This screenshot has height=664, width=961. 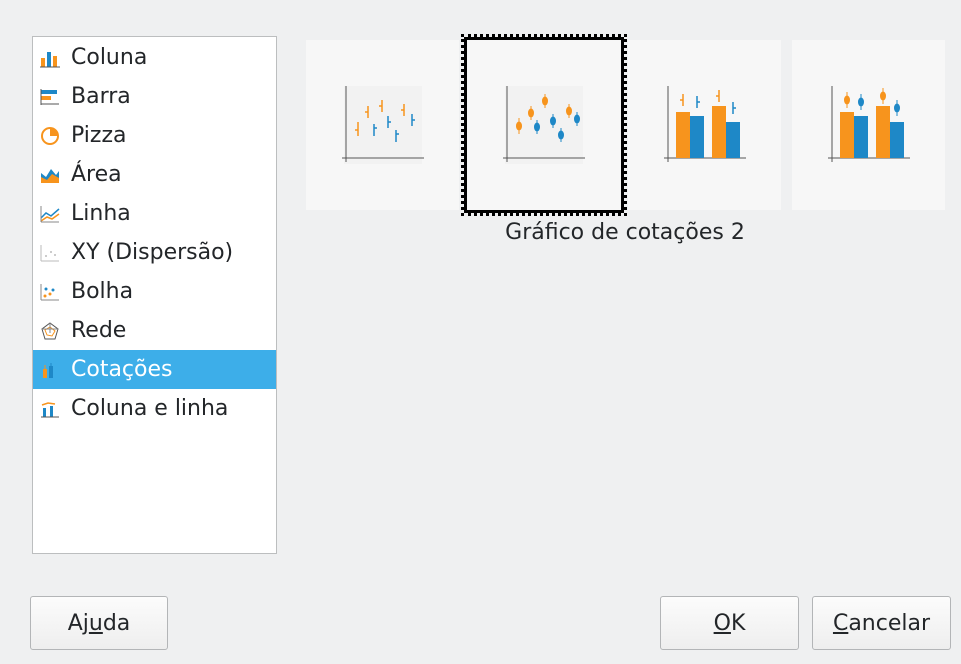 I want to click on chart-type-bubble: Bolha, so click(x=154, y=291).